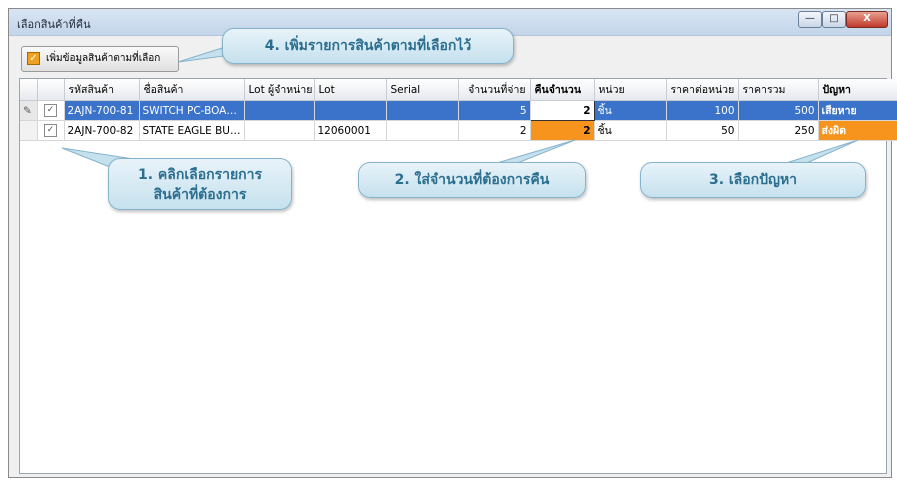 Image resolution: width=897 pixels, height=482 pixels. I want to click on cell-lot, so click(350, 110).